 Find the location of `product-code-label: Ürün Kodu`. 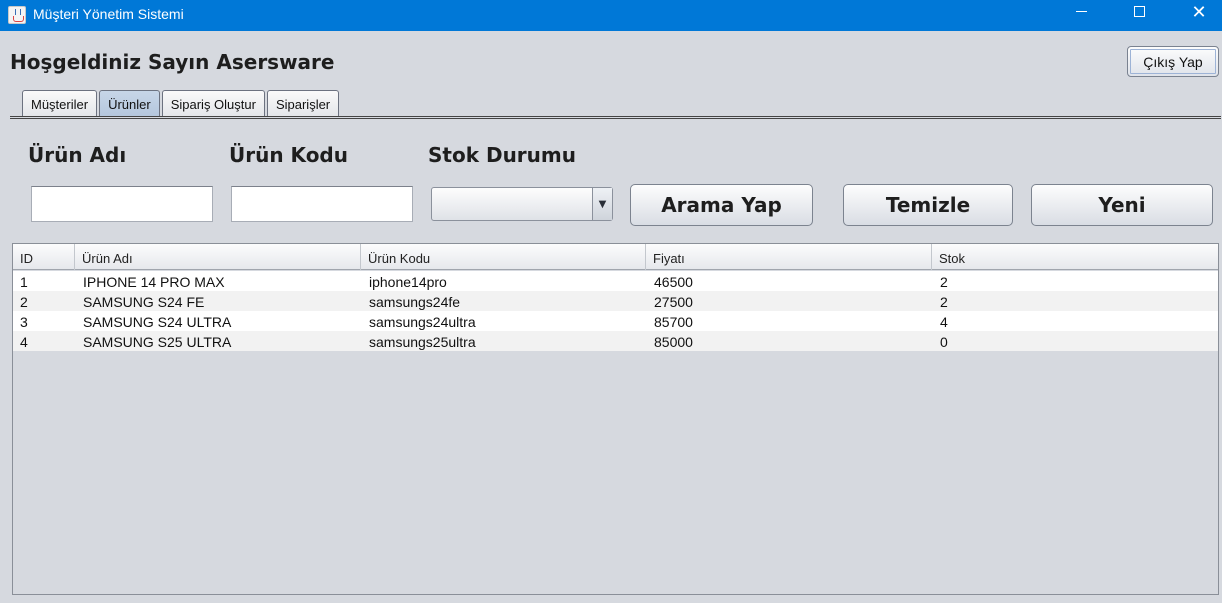

product-code-label: Ürün Kodu is located at coordinates (288, 155).